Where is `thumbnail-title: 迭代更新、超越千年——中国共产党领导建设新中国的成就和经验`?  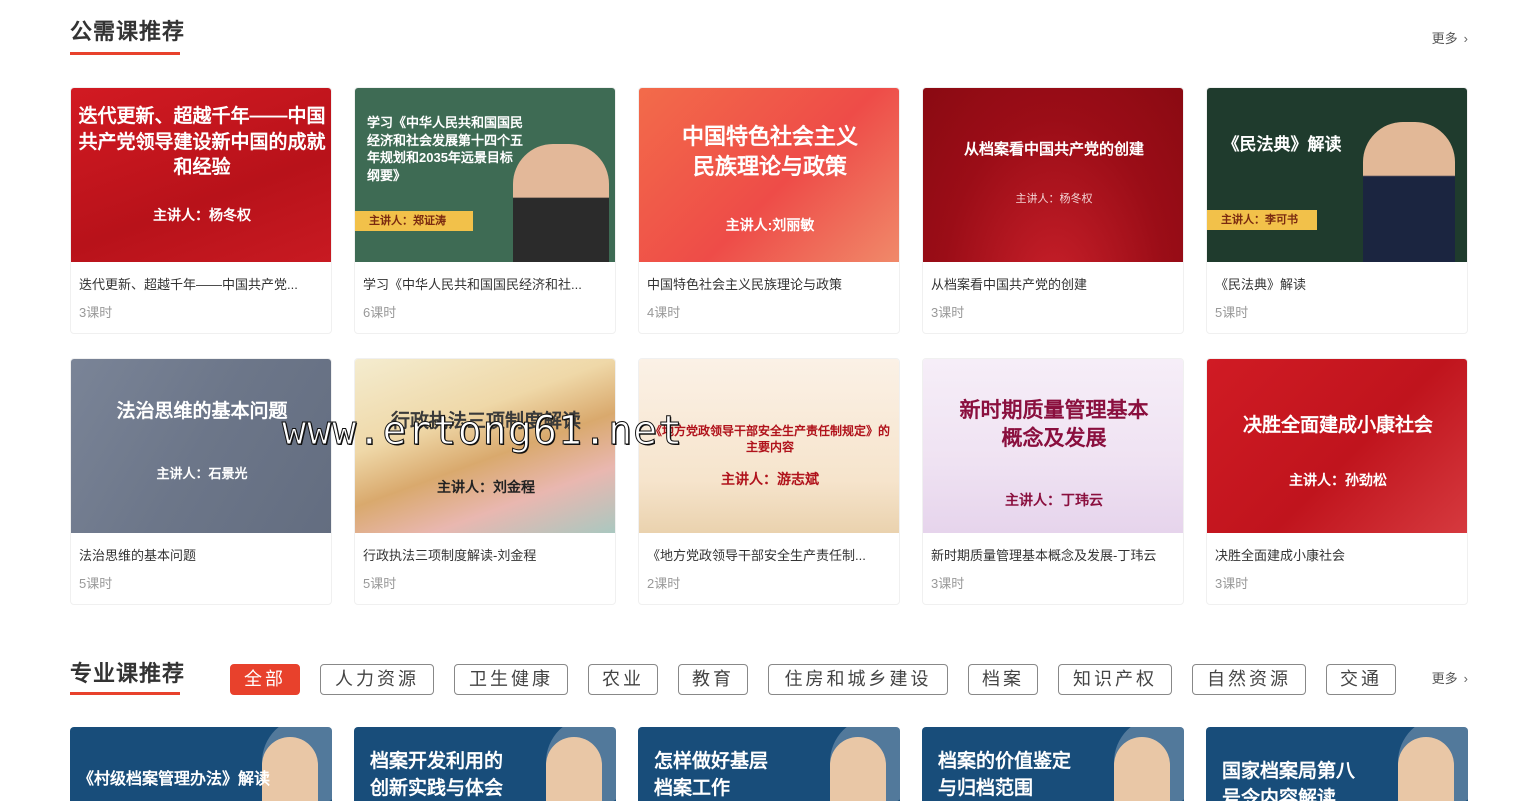
thumbnail-title: 迭代更新、超越千年——中国共产党领导建设新中国的成就和经验 is located at coordinates (202, 142).